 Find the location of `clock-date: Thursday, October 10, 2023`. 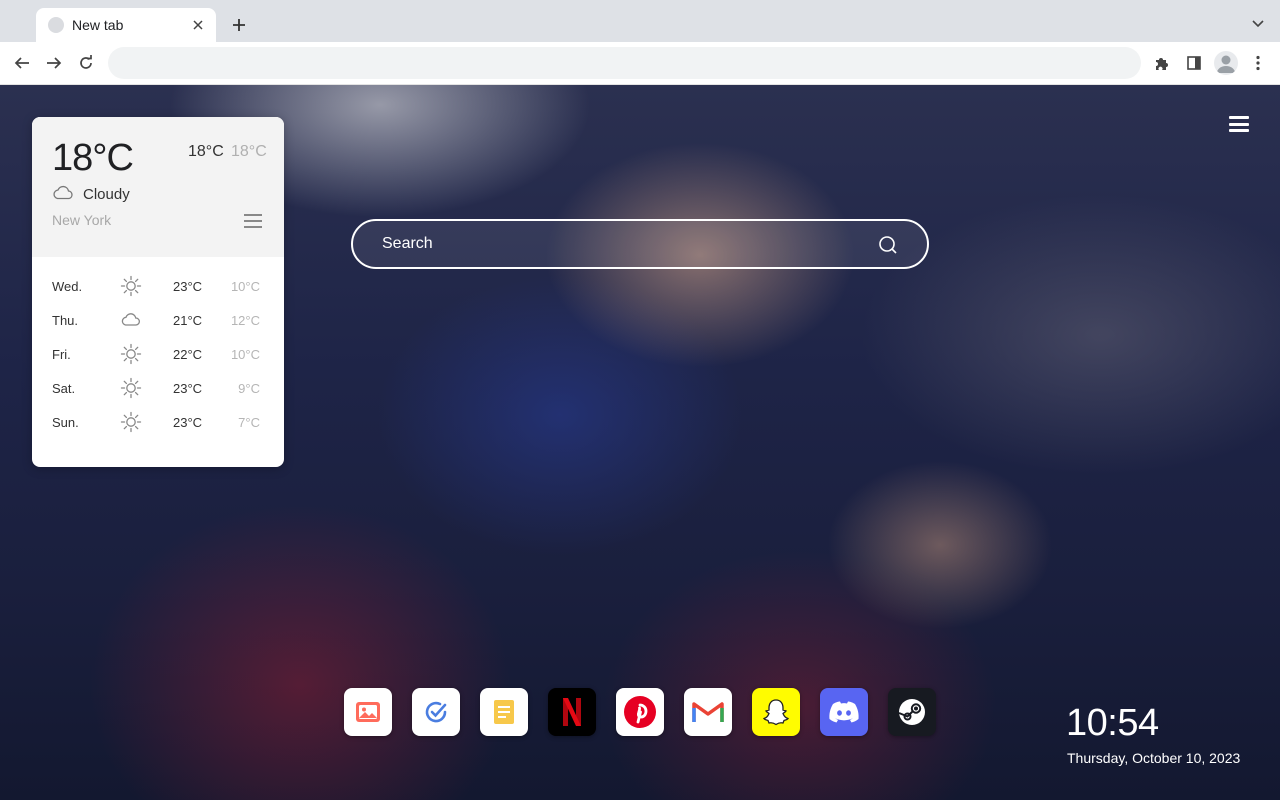

clock-date: Thursday, October 10, 2023 is located at coordinates (1154, 758).